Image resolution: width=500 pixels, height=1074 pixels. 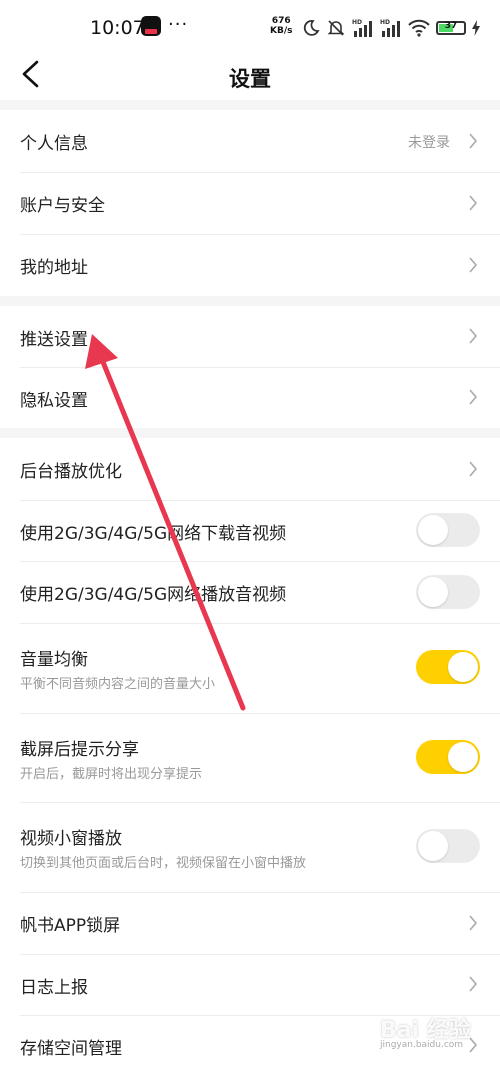 What do you see at coordinates (153, 534) in the screenshot?
I see `row-label: 使用2G/3G/4G/5G网络下载音视频` at bounding box center [153, 534].